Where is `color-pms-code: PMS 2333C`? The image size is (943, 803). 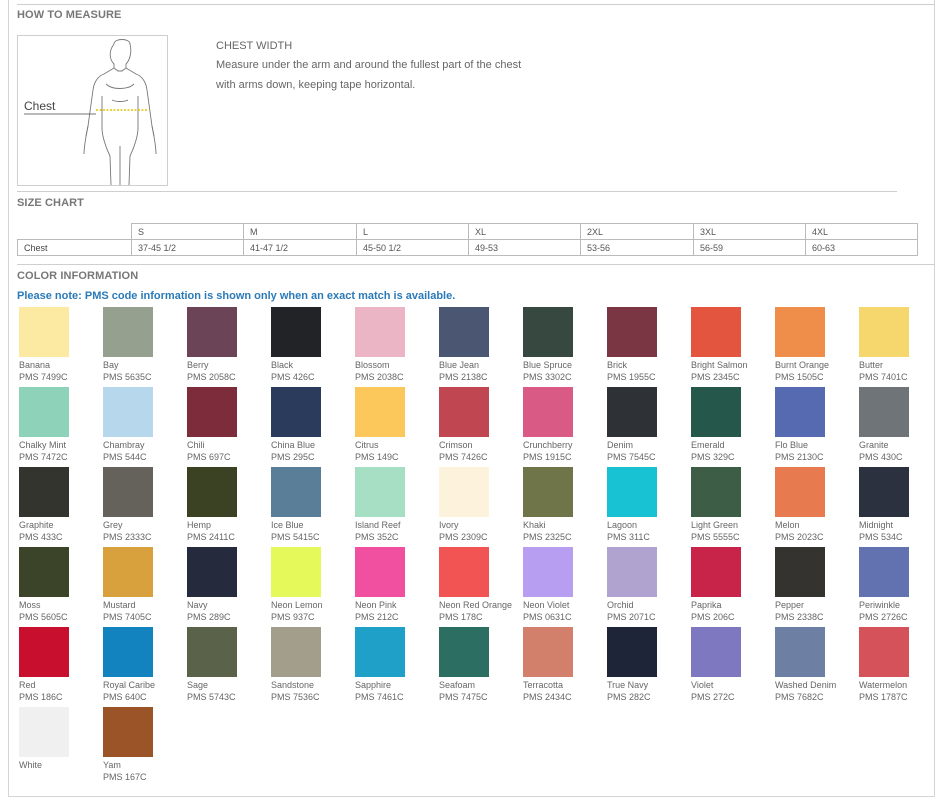
color-pms-code: PMS 2333C is located at coordinates (127, 537).